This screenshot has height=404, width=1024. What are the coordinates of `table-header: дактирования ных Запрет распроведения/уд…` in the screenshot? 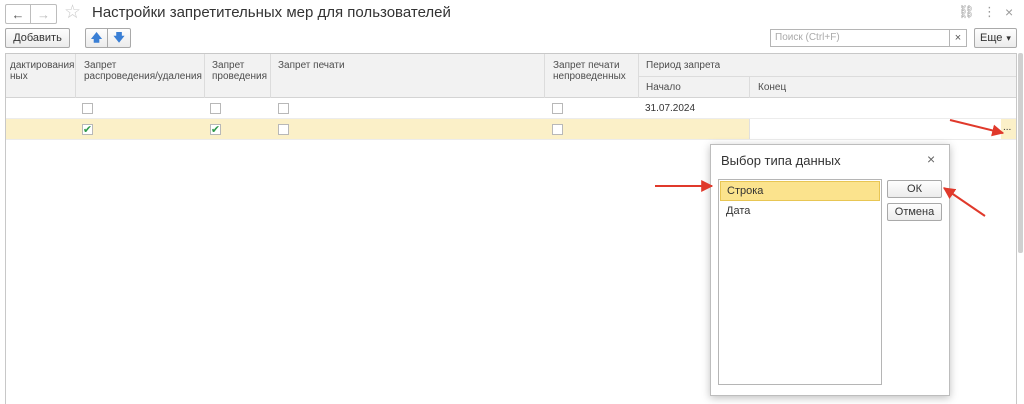 It's located at (511, 76).